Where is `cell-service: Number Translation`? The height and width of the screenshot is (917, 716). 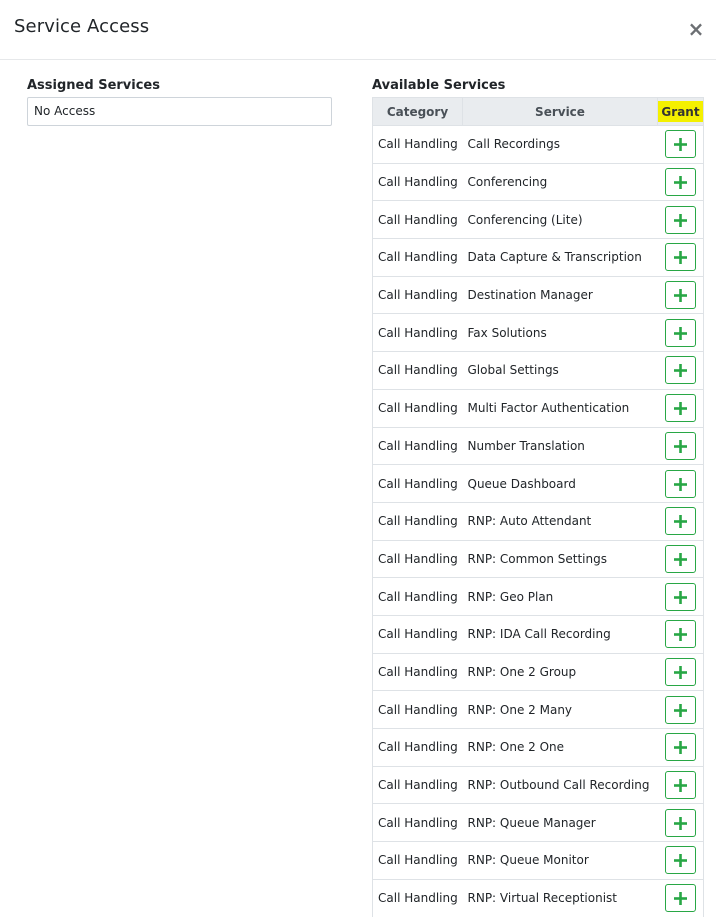
cell-service: Number Translation is located at coordinates (560, 445).